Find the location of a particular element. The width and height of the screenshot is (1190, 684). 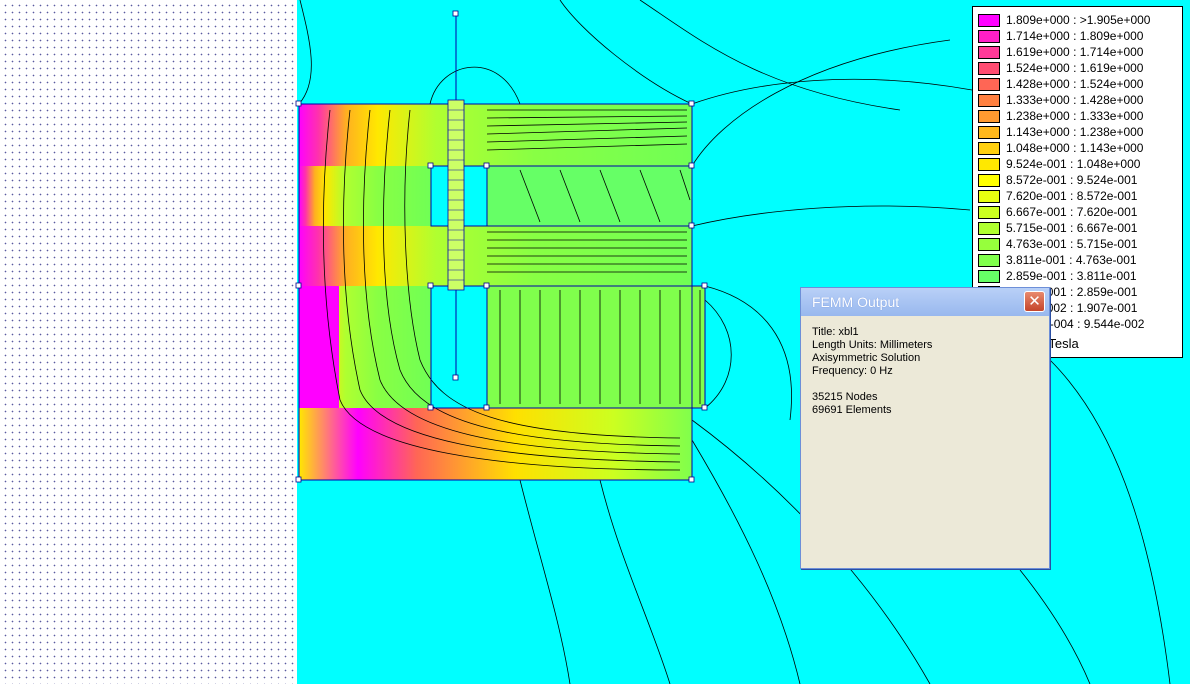

legend-label: 1.333e+000 : 1.428e+000 is located at coordinates (1075, 100).